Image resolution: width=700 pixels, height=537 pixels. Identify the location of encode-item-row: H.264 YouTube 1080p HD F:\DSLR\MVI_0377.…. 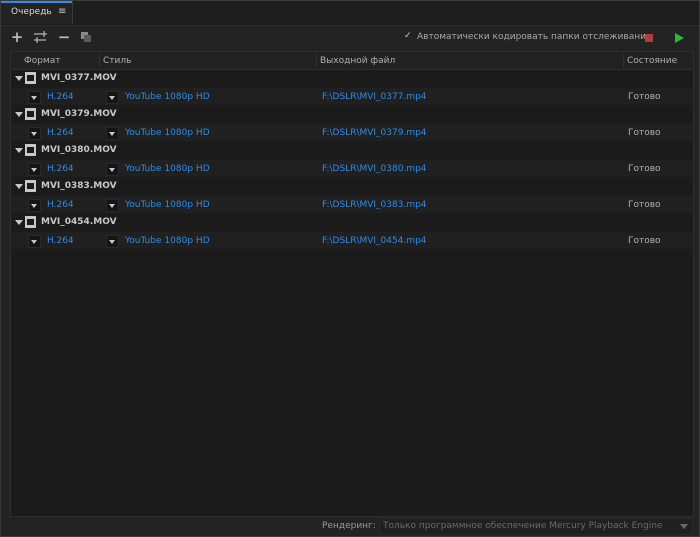
(352, 96).